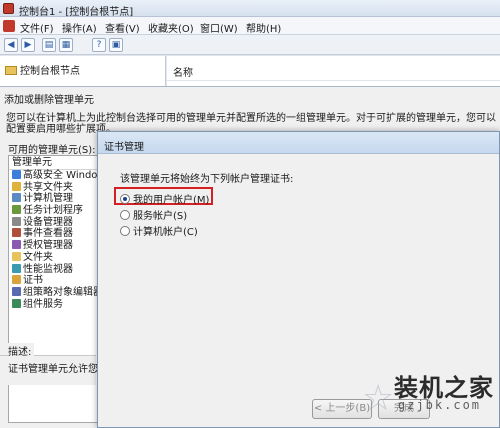  Describe the element at coordinates (16, 245) in the screenshot. I see `authorization-manager-icon` at that location.